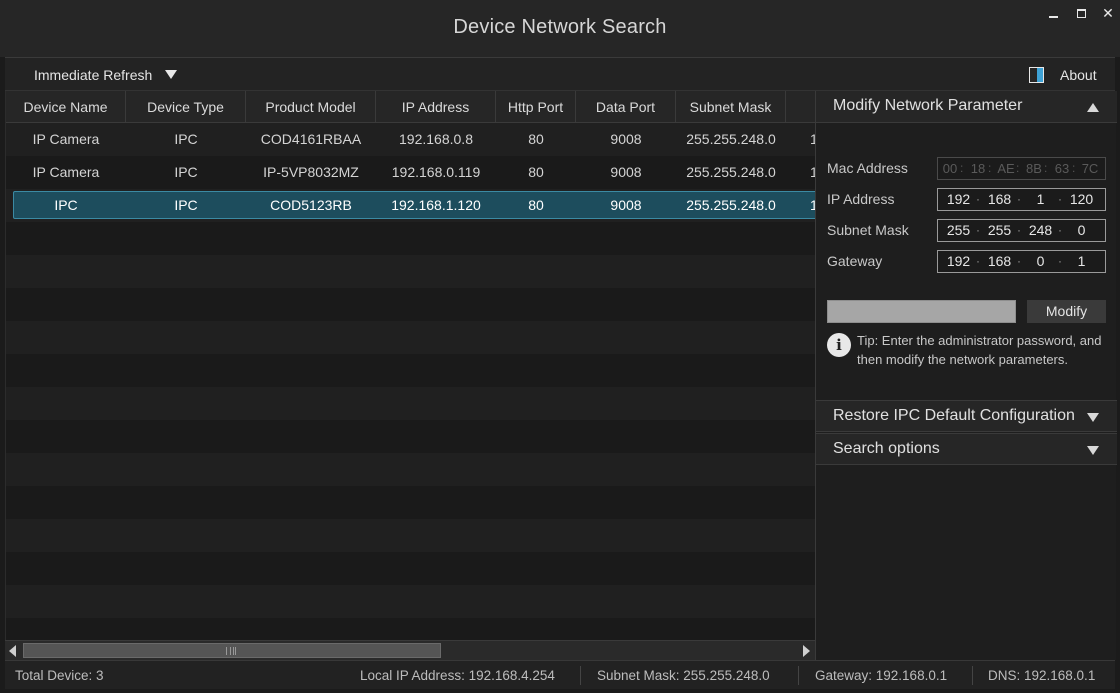 The image size is (1120, 693). Describe the element at coordinates (1090, 168) in the screenshot. I see `address-octet: 7C` at that location.